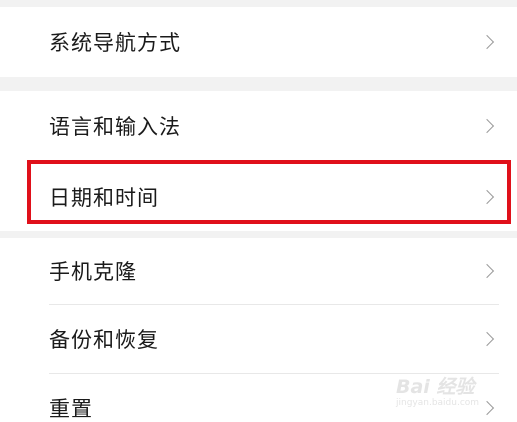 The image size is (517, 422). I want to click on settings-item-label: 备份和恢复, so click(104, 340).